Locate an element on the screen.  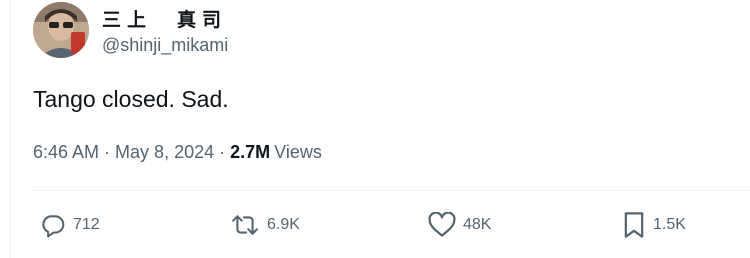
repost-button: 6.9K is located at coordinates (265, 225).